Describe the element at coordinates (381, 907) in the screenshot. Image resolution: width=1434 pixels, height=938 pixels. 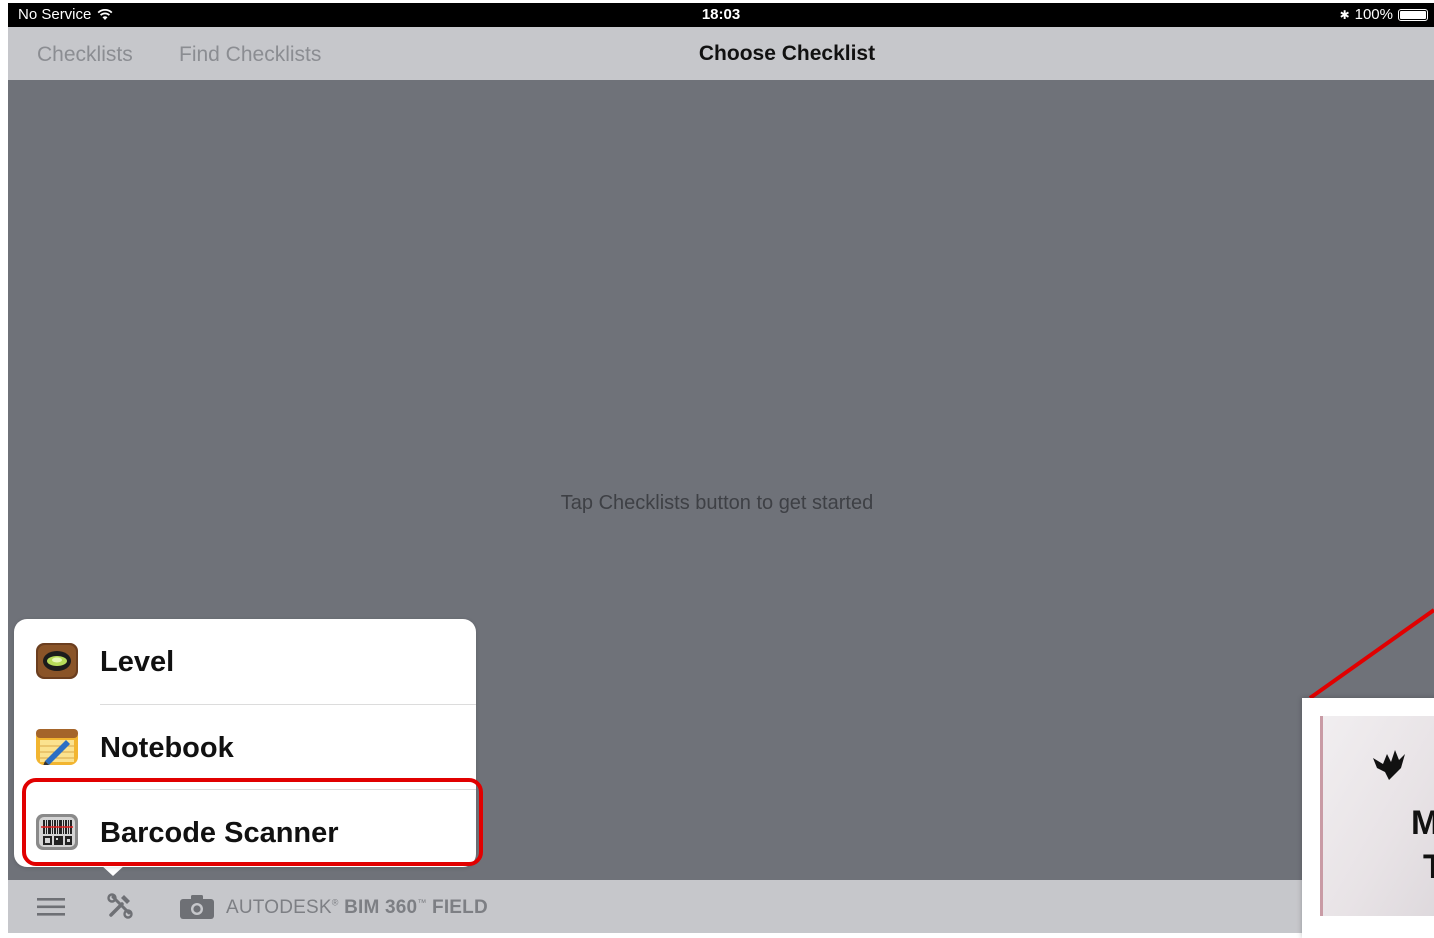
I see `brand-product: BIM 360` at that location.